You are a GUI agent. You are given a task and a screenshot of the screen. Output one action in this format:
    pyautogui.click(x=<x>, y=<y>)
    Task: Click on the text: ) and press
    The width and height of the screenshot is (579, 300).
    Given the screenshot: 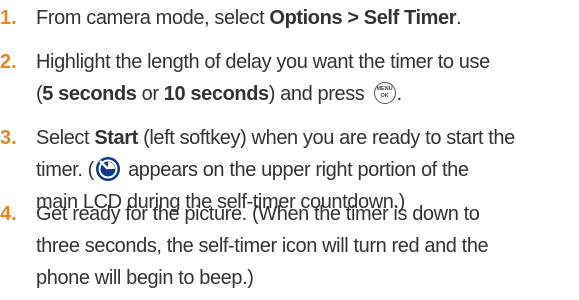 What is the action you would take?
    pyautogui.click(x=319, y=94)
    